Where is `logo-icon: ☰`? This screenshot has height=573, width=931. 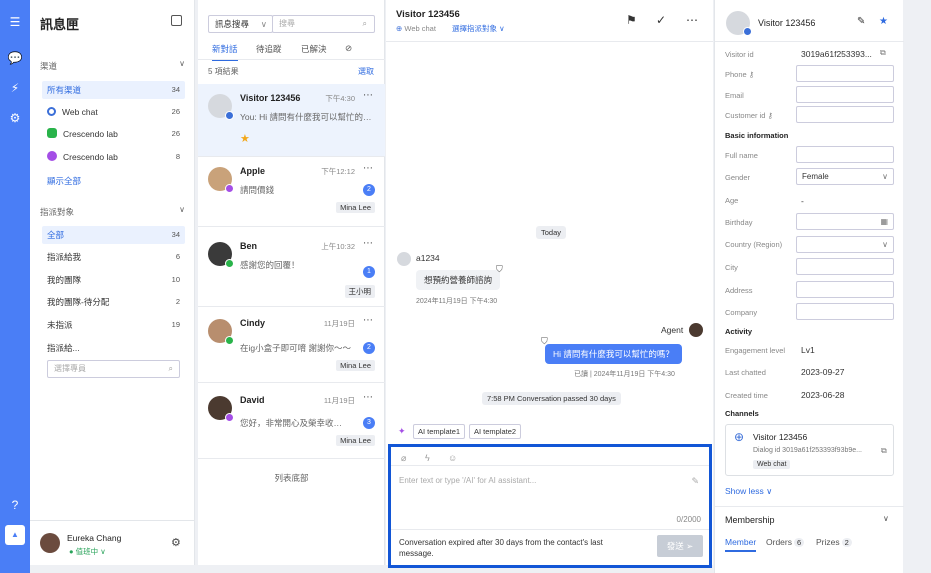 logo-icon: ☰ is located at coordinates (15, 22).